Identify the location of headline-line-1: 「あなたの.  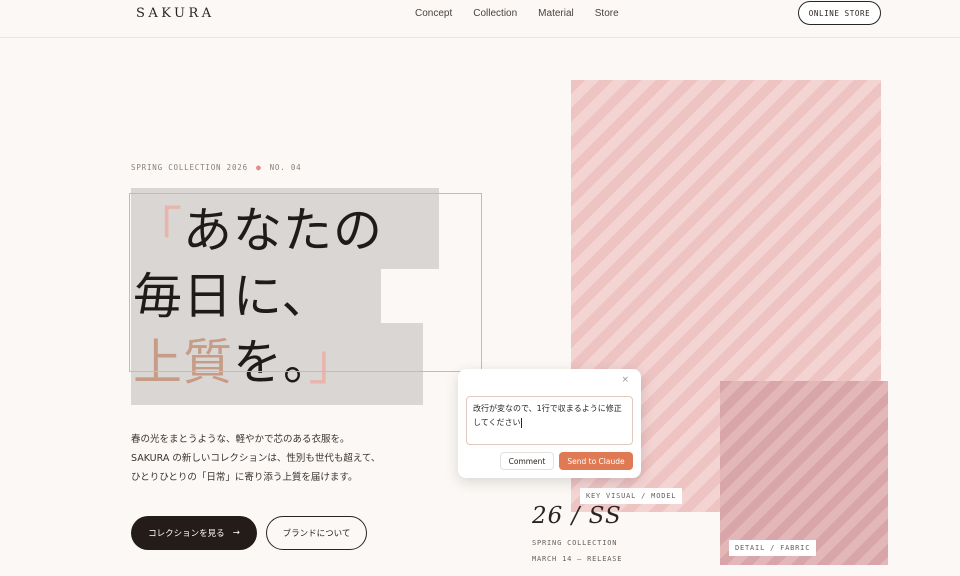
(258, 231).